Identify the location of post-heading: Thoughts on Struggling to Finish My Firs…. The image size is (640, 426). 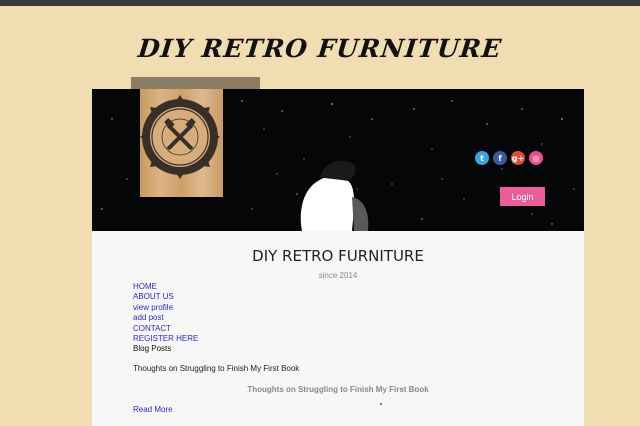
(338, 389).